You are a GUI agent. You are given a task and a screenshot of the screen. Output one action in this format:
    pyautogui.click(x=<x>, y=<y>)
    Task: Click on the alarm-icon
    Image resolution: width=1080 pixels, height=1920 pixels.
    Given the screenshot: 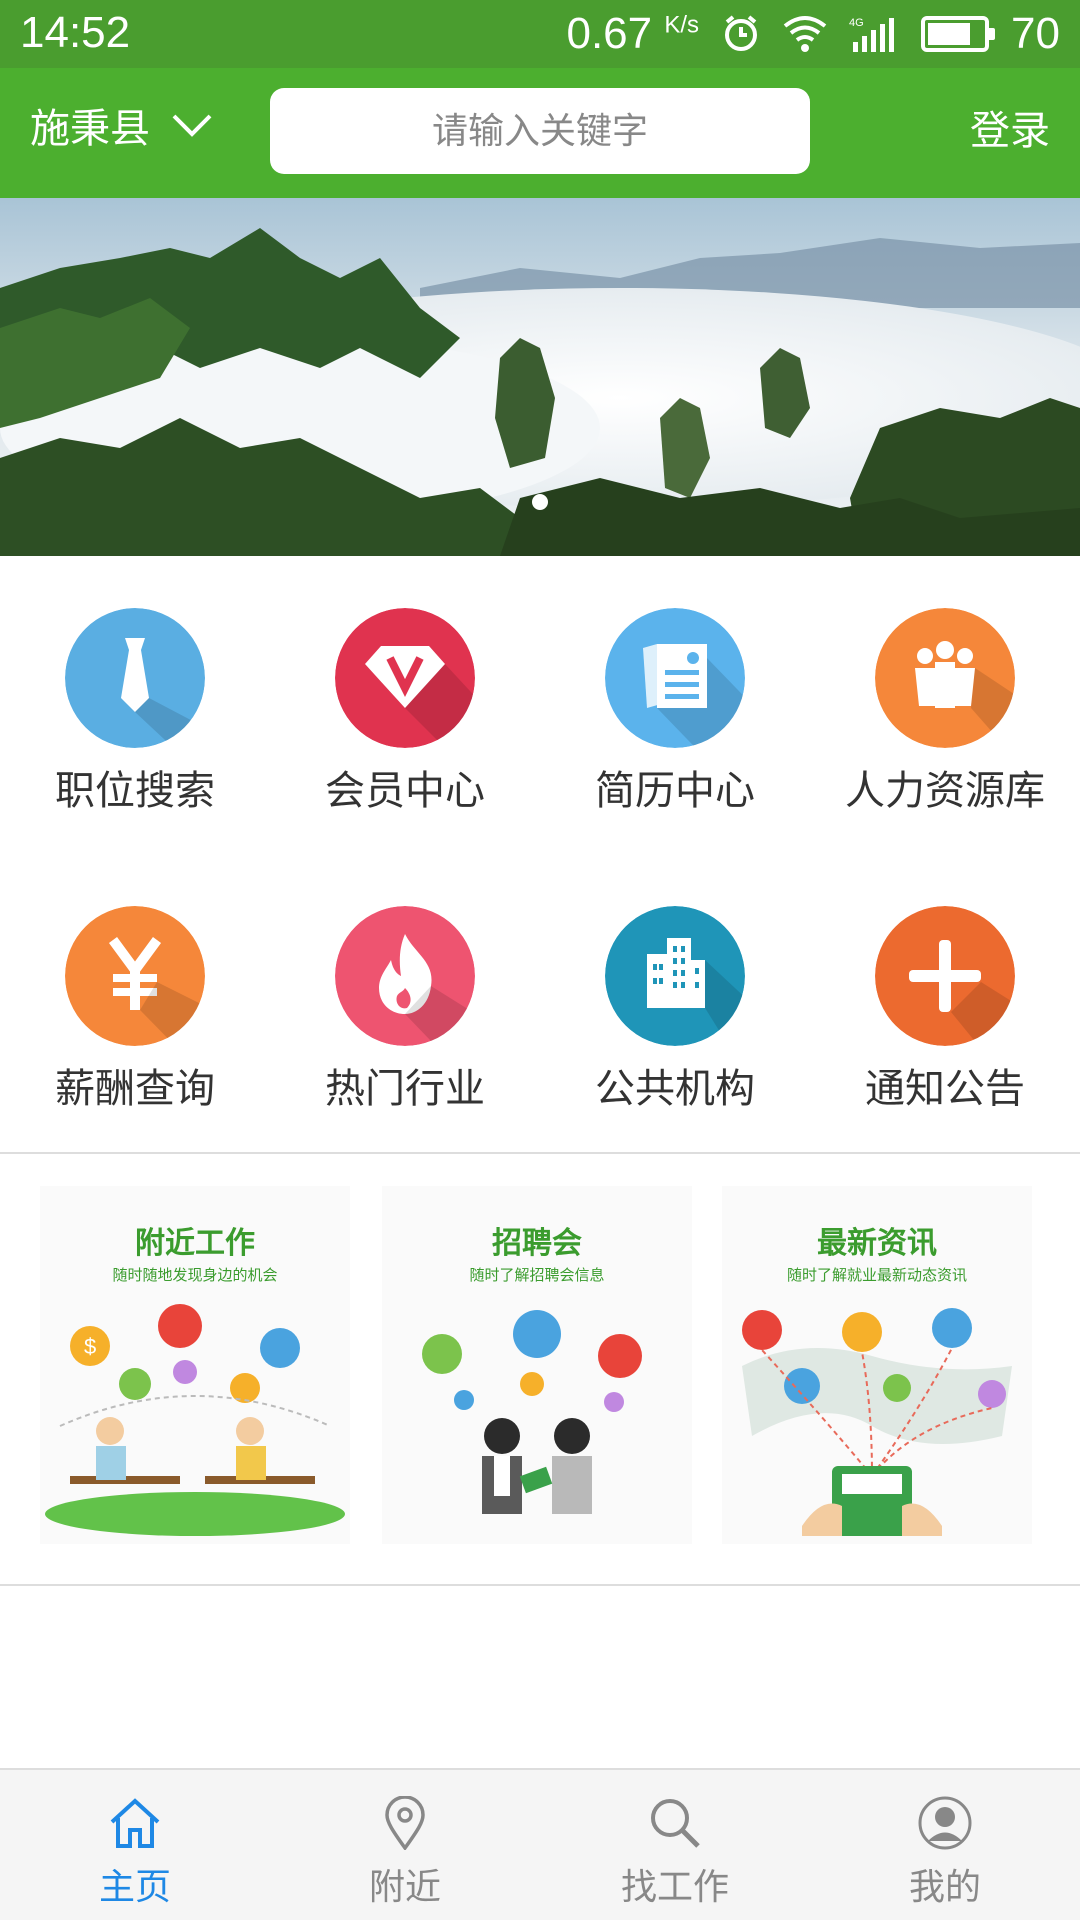 What is the action you would take?
    pyautogui.click(x=741, y=33)
    